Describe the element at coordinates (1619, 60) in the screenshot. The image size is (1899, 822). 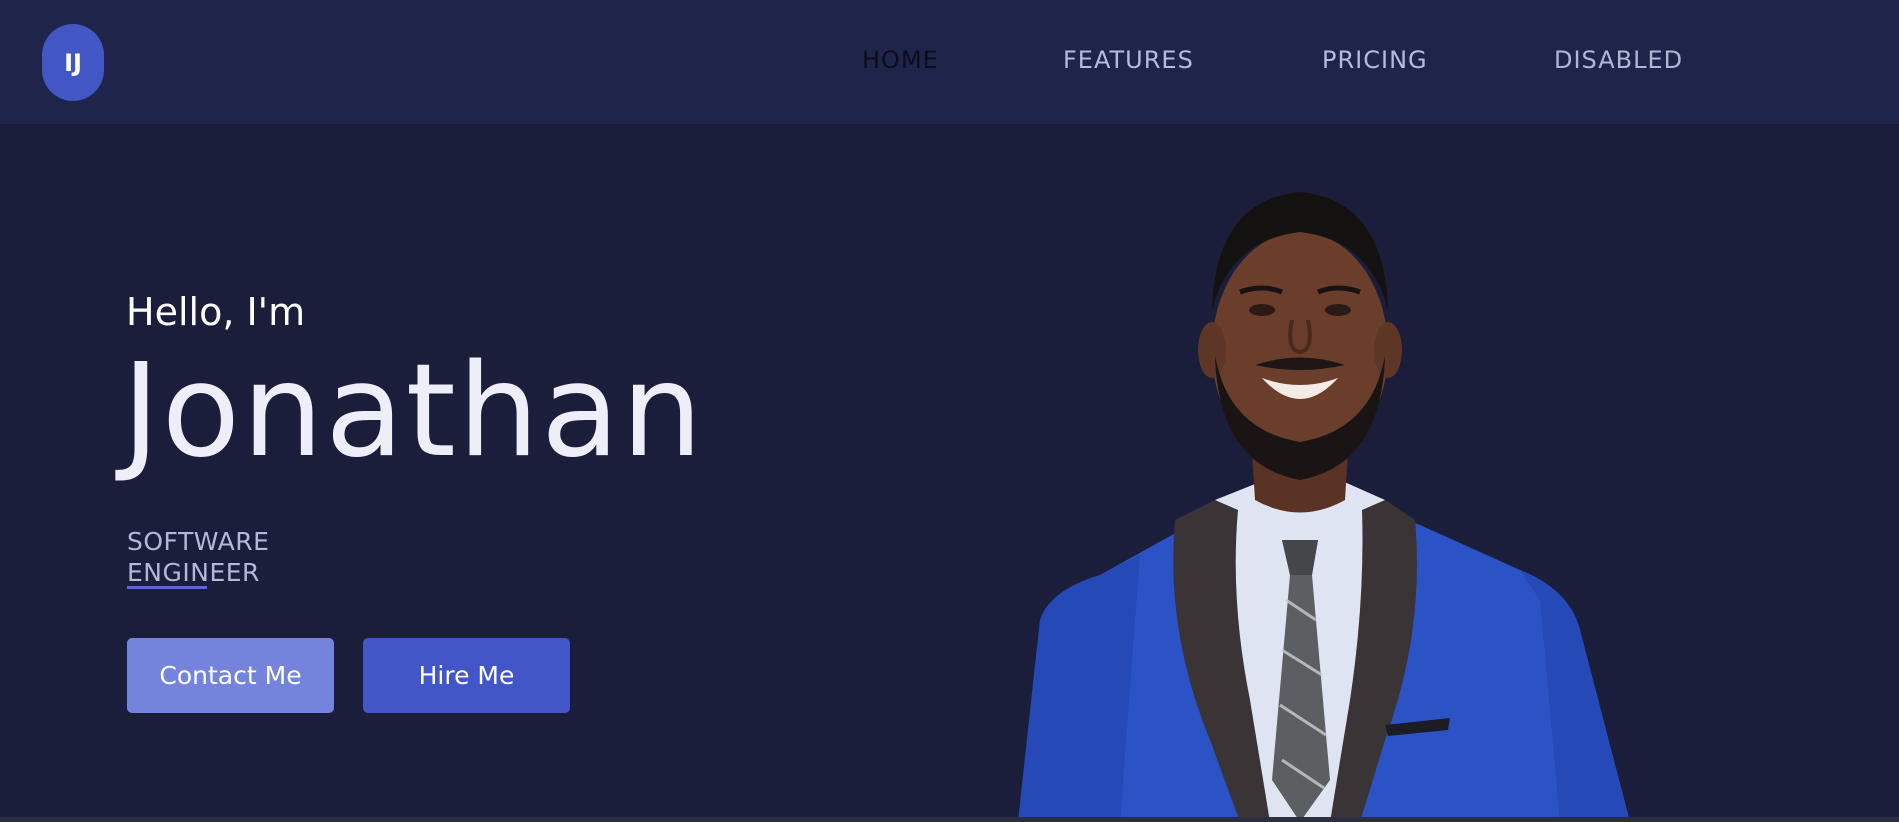
I see `nav-item-disabled: DISABLED` at that location.